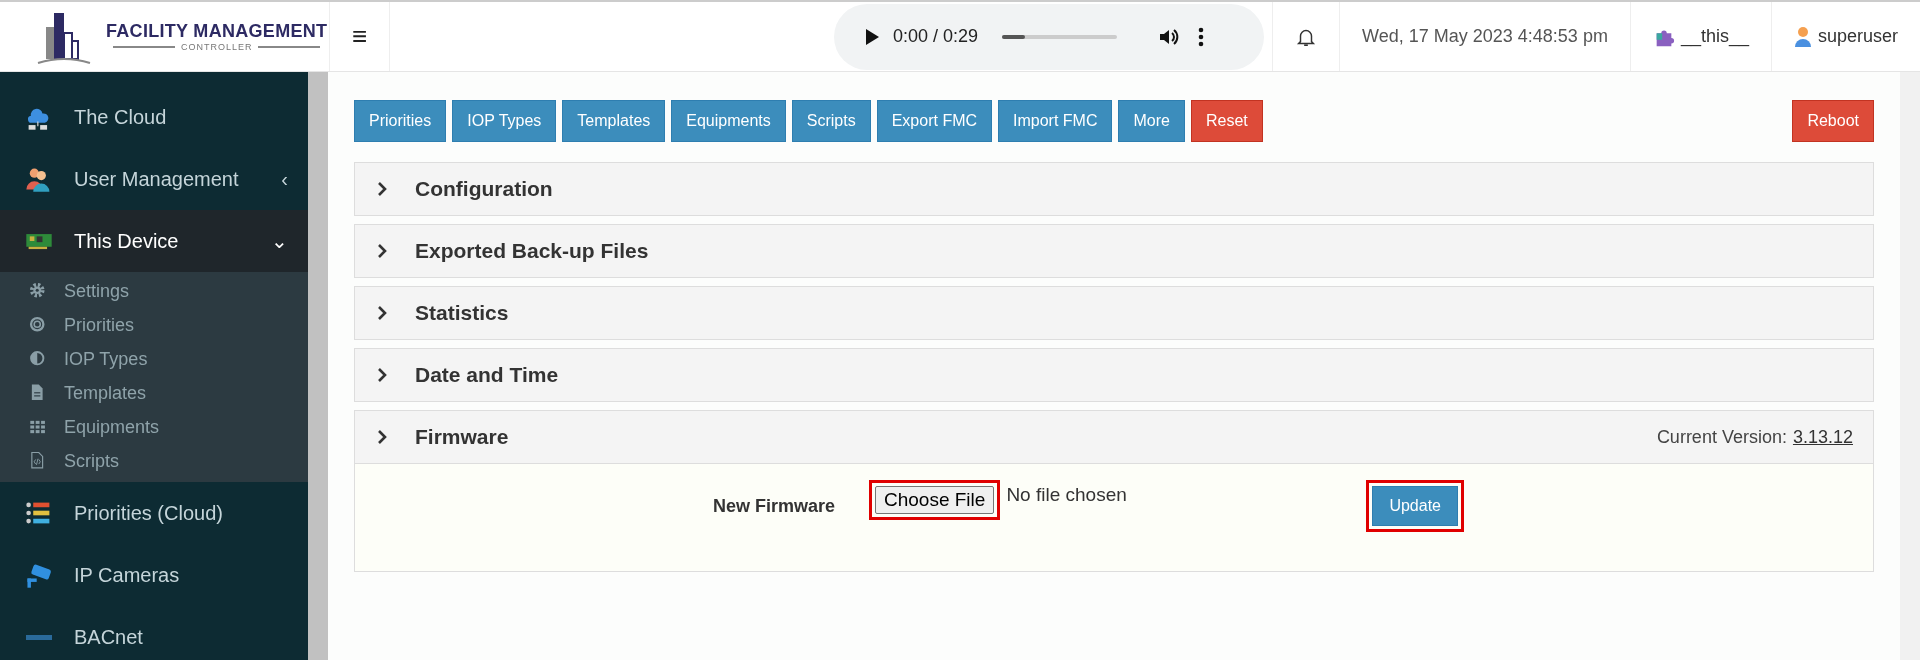 This screenshot has height=660, width=1920. I want to click on accordion-header: Firmware Current Version: 3.13.12, so click(1114, 437).